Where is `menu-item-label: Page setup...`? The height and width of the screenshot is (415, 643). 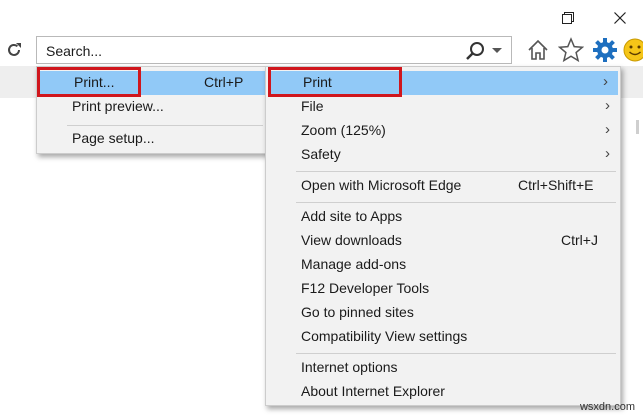
menu-item-label: Page setup... is located at coordinates (113, 138).